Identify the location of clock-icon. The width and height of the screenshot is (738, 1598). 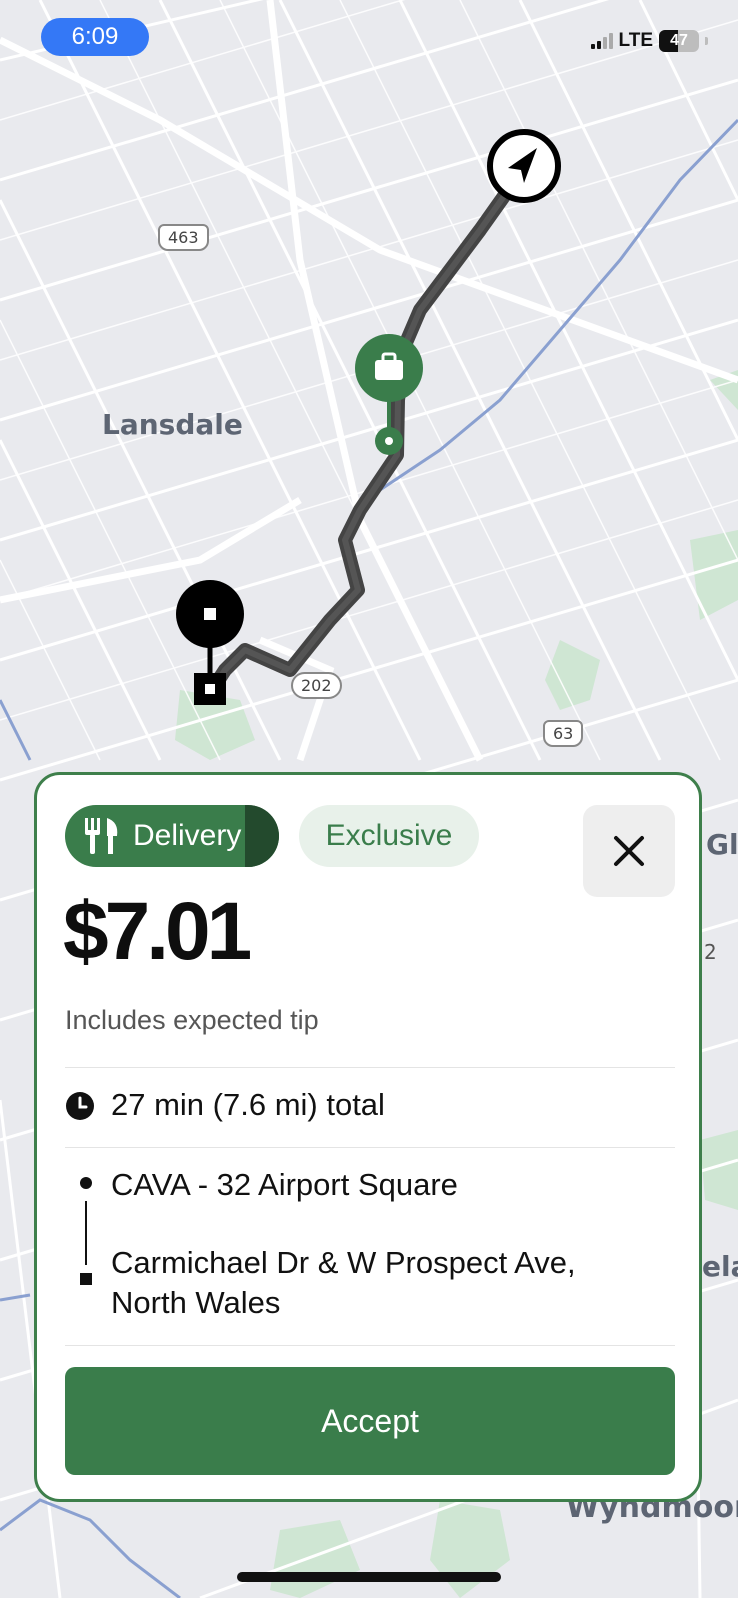
(80, 1106).